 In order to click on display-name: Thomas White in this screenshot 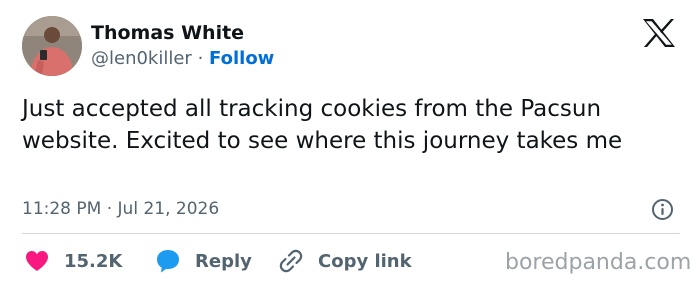, I will do `click(182, 33)`.